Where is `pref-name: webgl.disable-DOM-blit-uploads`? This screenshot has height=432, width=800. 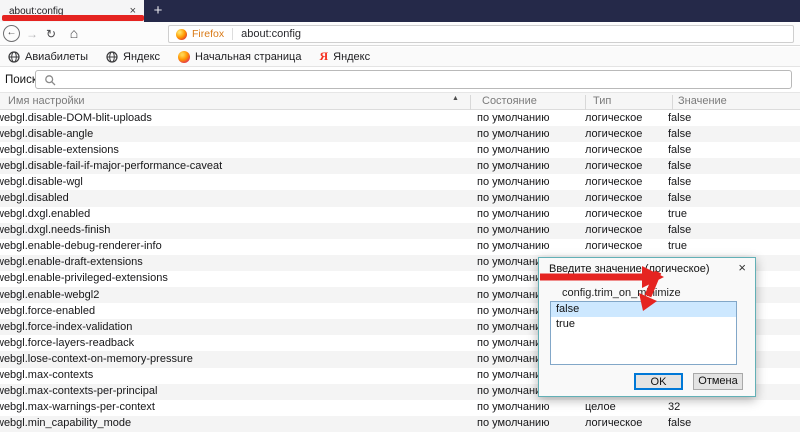
pref-name: webgl.disable-DOM-blit-uploads is located at coordinates (76, 117).